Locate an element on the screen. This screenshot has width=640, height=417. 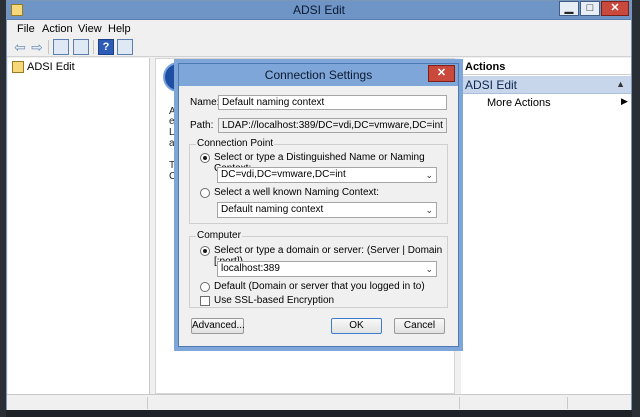
window-title: ADSI Edit is located at coordinates (319, 10).